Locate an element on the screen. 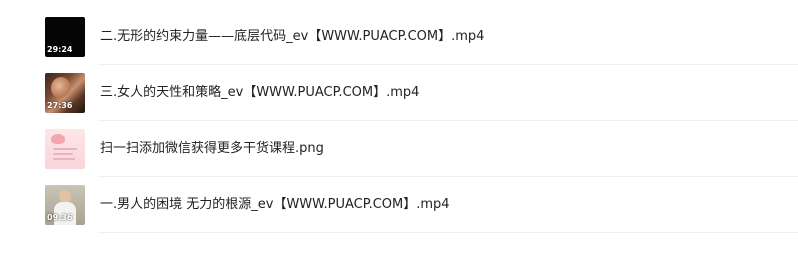  image-thumbnail is located at coordinates (65, 149).